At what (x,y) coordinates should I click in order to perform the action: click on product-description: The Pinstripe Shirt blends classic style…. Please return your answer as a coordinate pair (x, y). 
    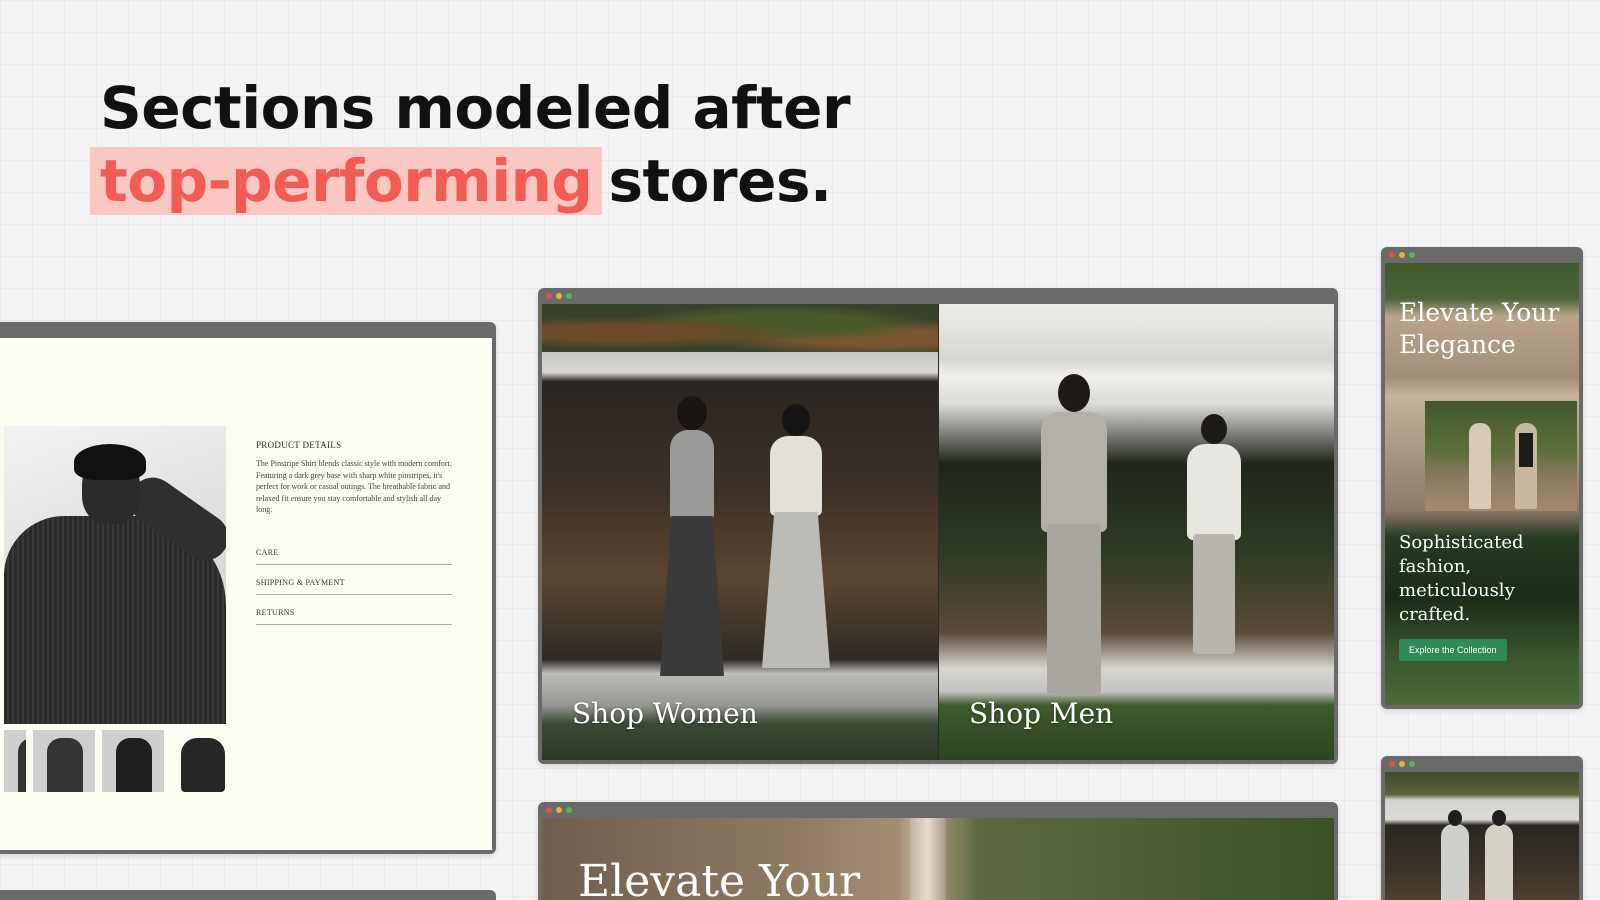
    Looking at the image, I should click on (354, 486).